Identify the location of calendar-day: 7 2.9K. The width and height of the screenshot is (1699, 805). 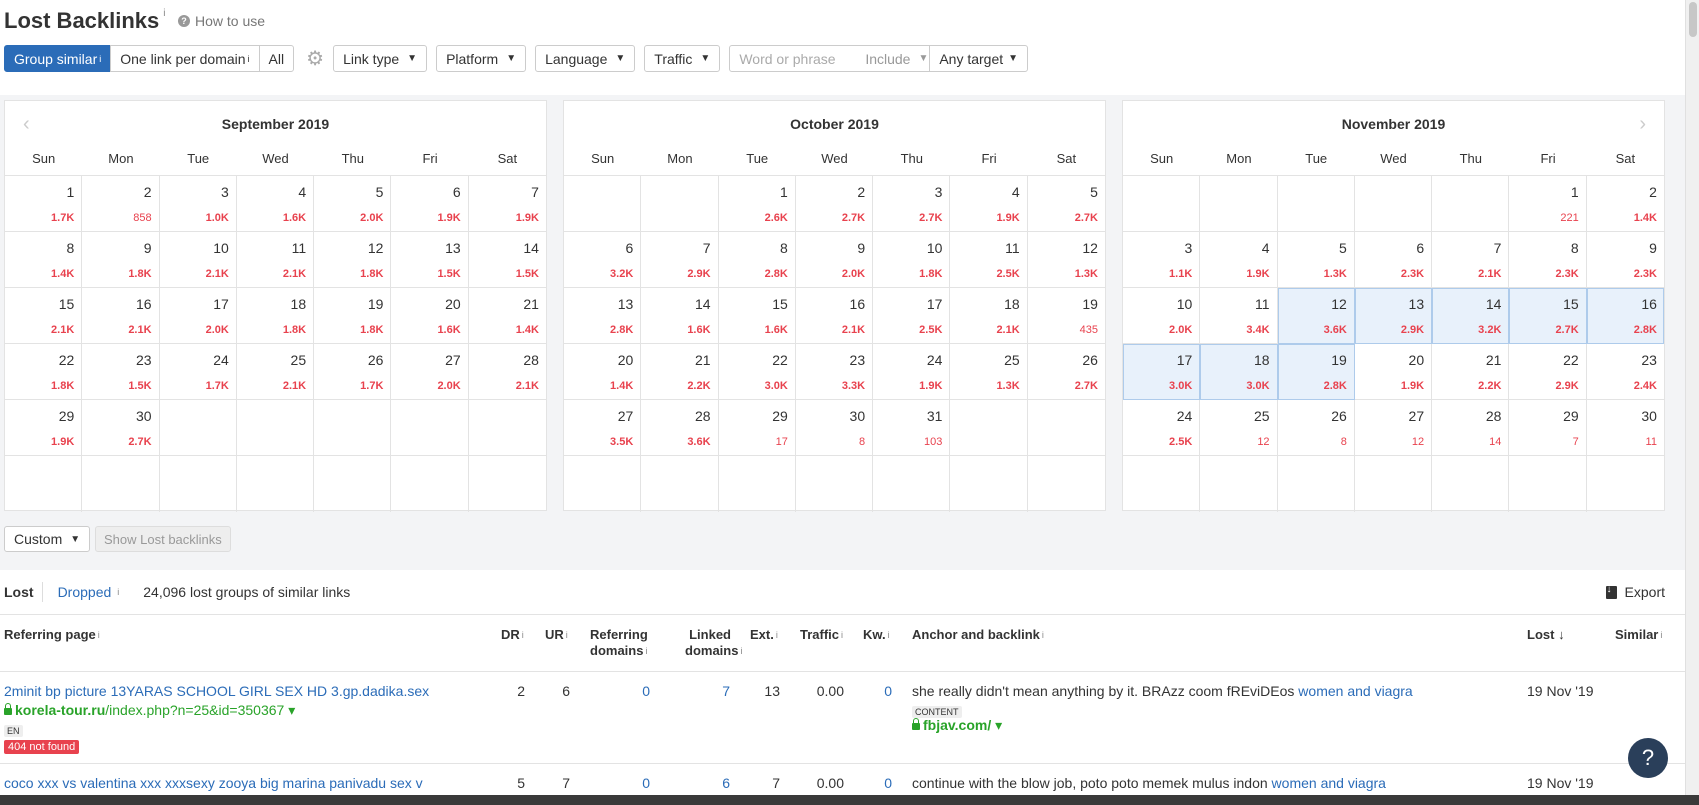
(680, 260).